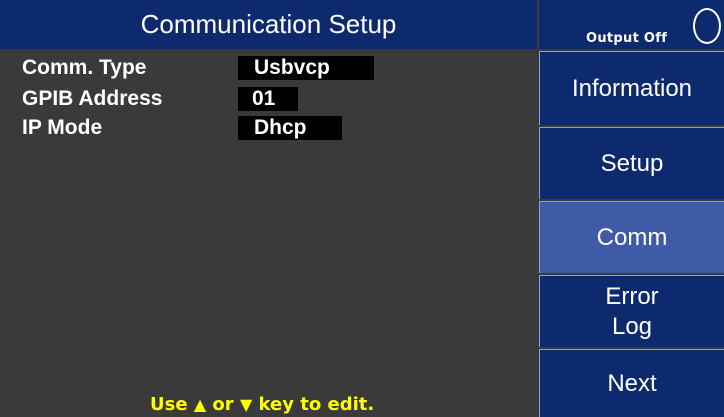  What do you see at coordinates (246, 404) in the screenshot?
I see `down-arrow-icon: ▼` at bounding box center [246, 404].